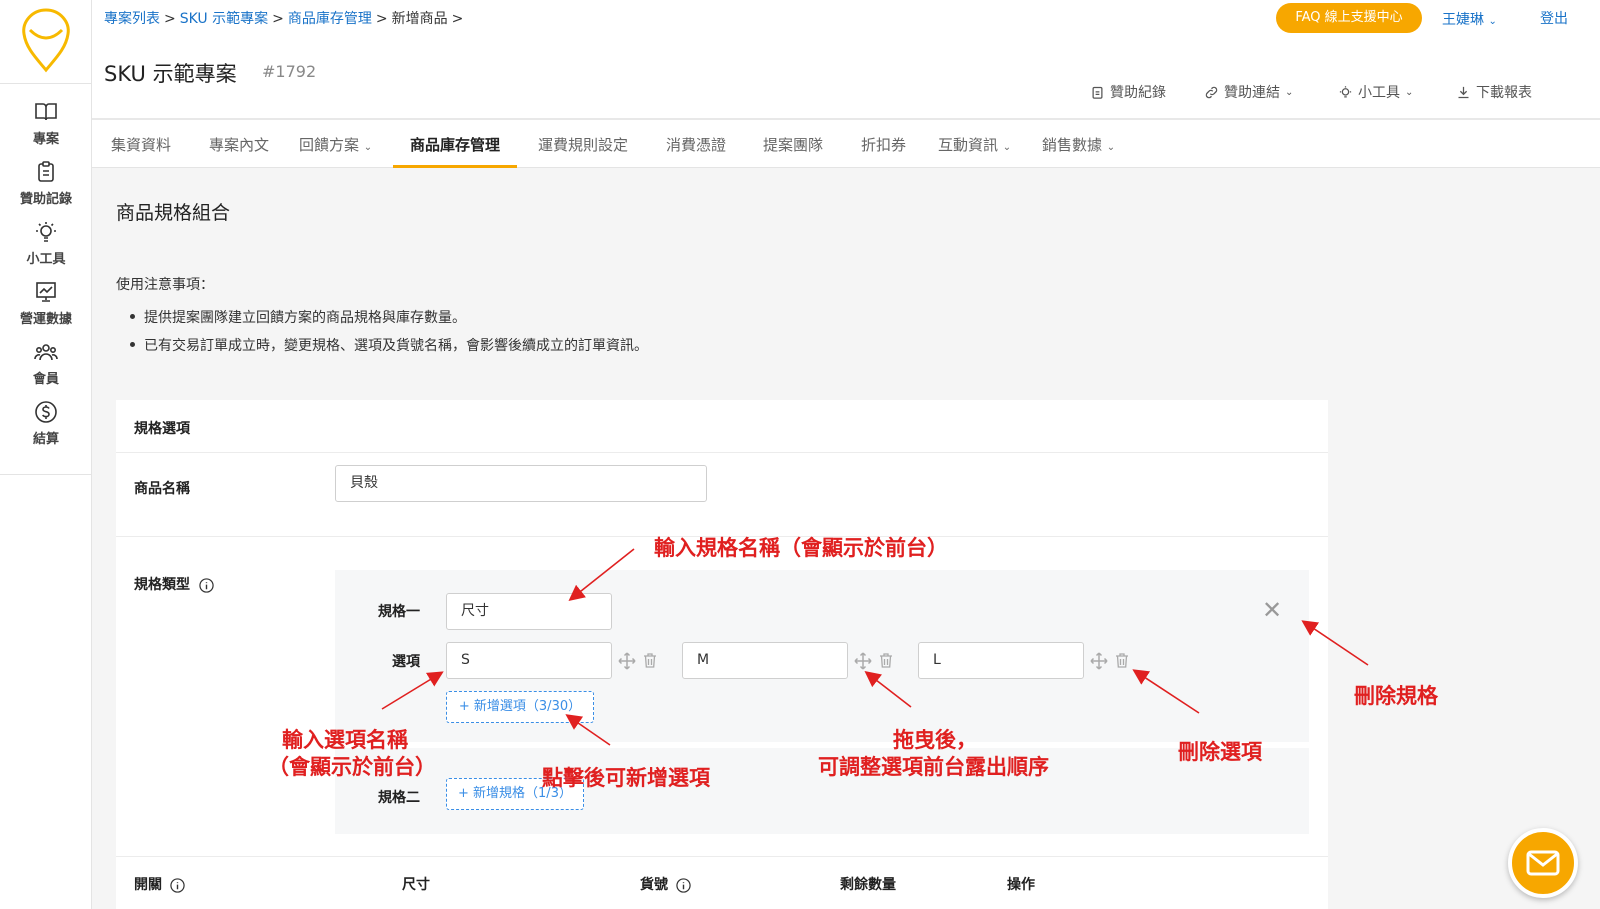 This screenshot has width=1600, height=909. What do you see at coordinates (933, 767) in the screenshot?
I see `annotation-drag-2: 可調整選項前台露出順序` at bounding box center [933, 767].